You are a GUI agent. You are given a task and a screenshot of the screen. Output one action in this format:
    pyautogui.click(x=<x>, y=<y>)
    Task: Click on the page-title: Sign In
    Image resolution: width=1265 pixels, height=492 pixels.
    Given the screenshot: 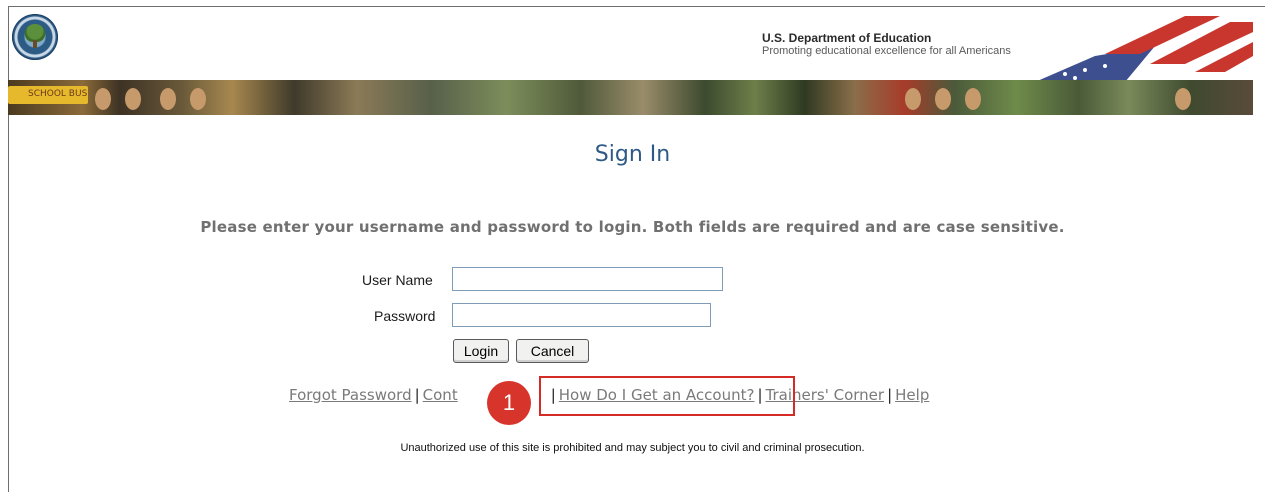 What is the action you would take?
    pyautogui.click(x=632, y=154)
    